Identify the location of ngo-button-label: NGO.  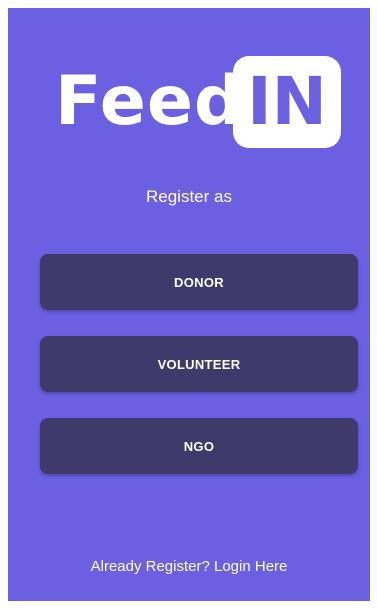
(199, 446).